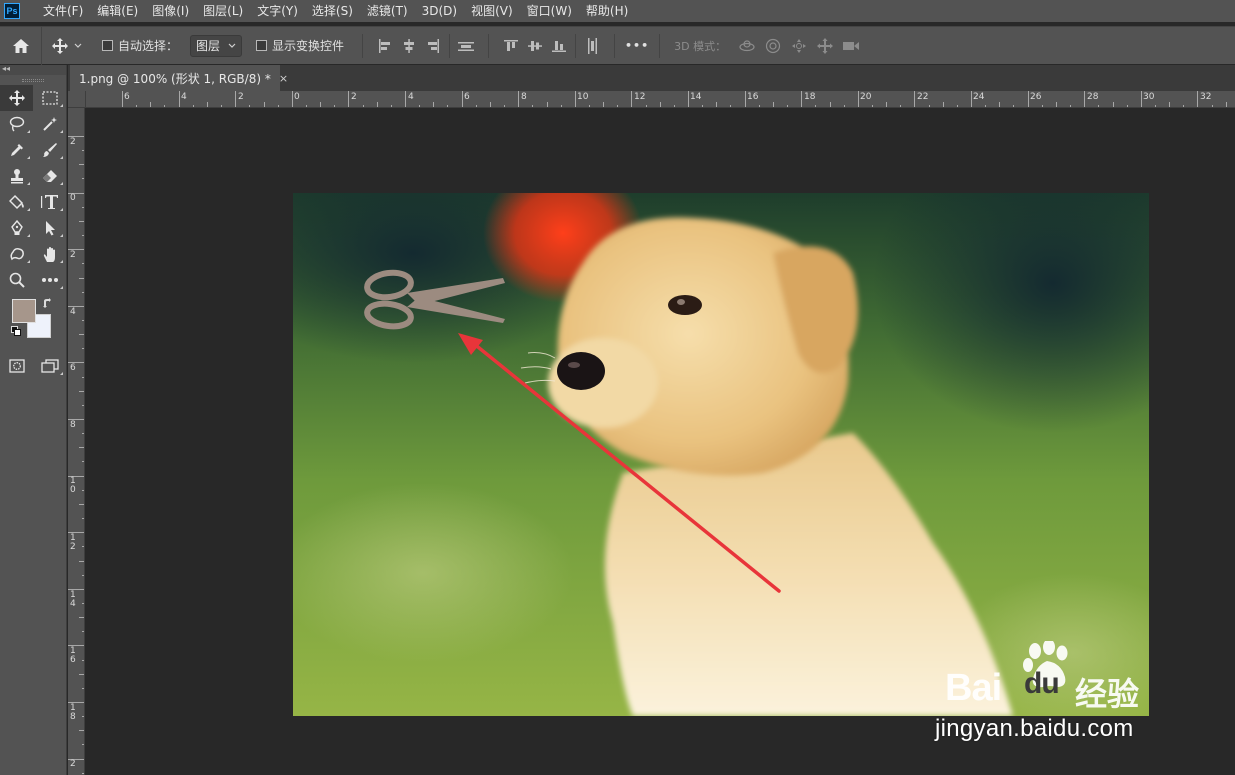 The height and width of the screenshot is (775, 1235). I want to click on align-vcenter-icon, so click(535, 45).